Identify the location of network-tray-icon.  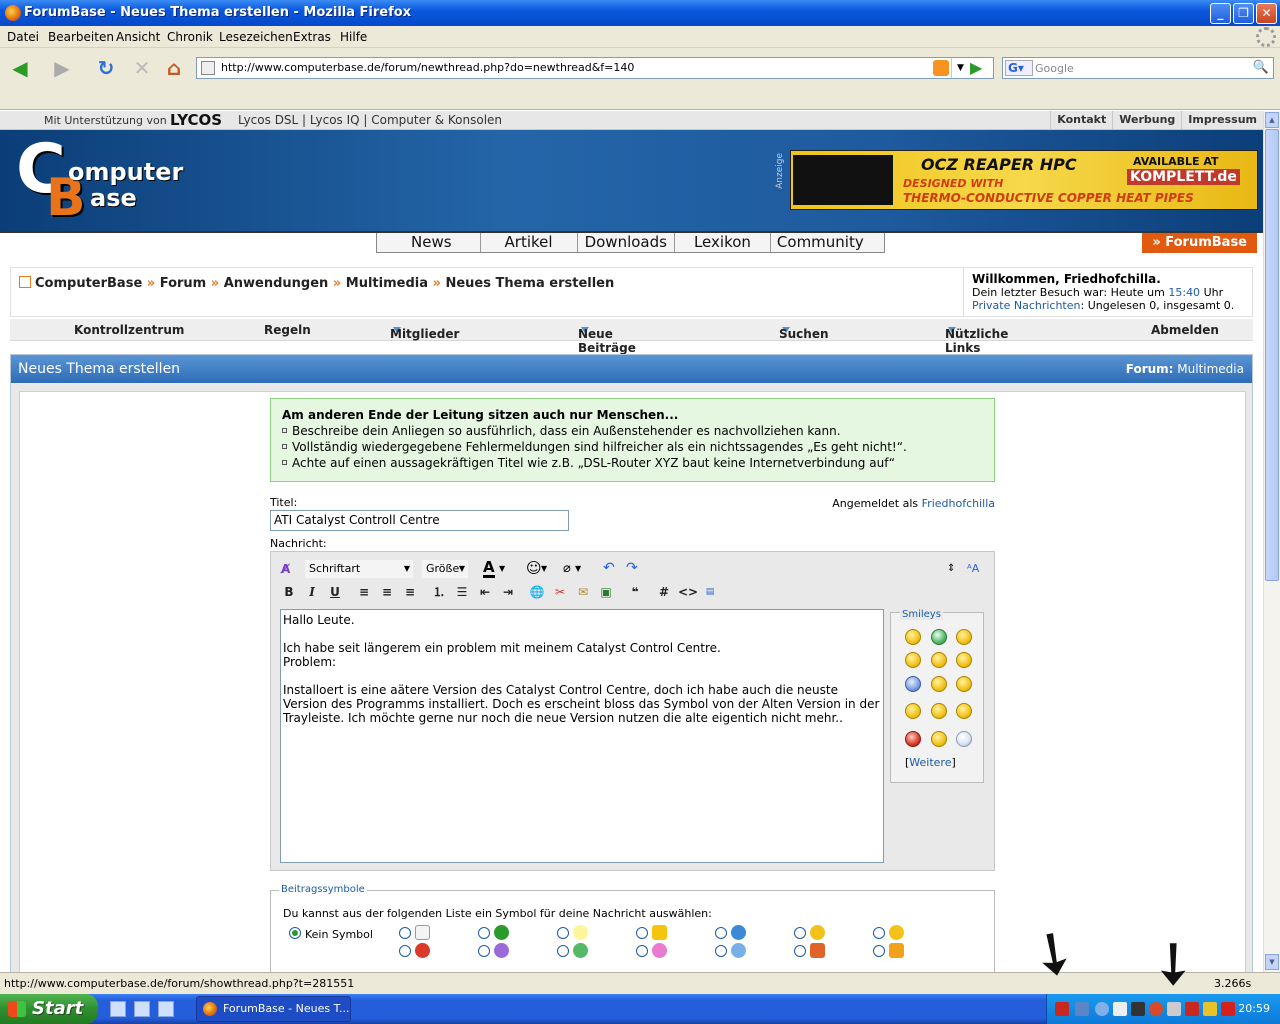
(1082, 1009).